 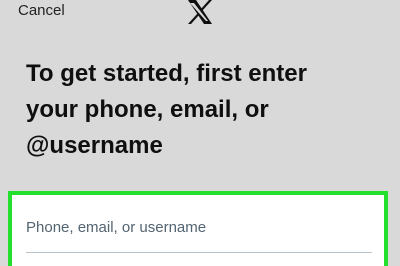 What do you see at coordinates (199, 232) in the screenshot?
I see `phone-email-username-input` at bounding box center [199, 232].